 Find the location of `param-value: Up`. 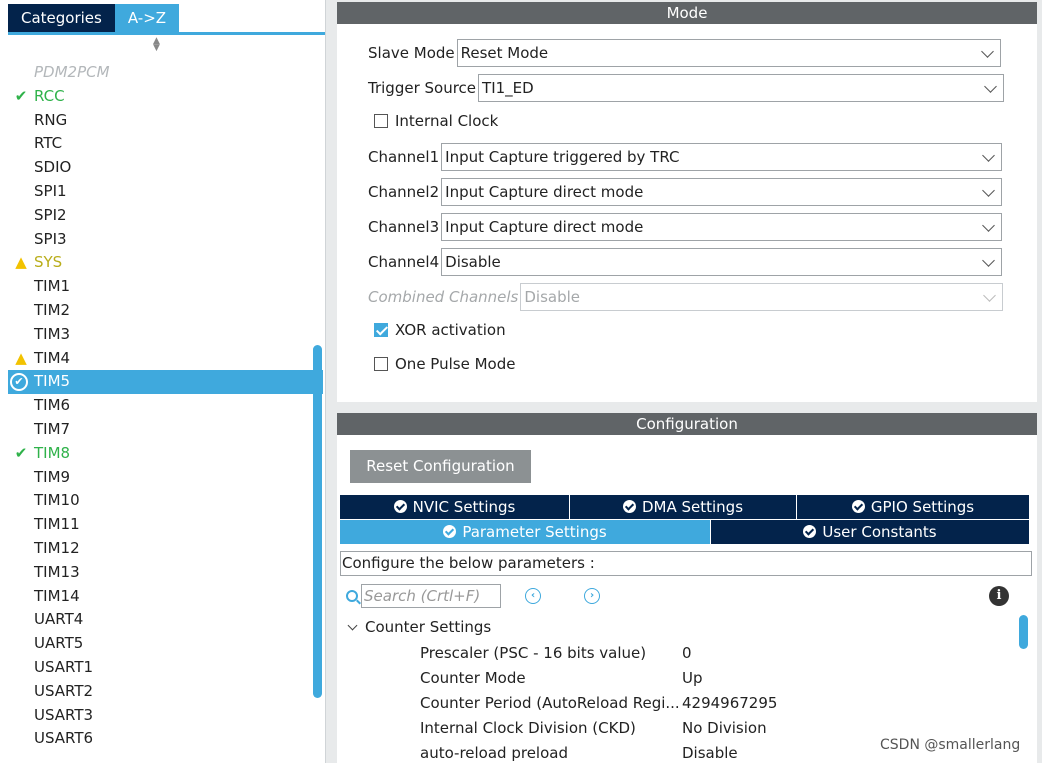

param-value: Up is located at coordinates (692, 678).